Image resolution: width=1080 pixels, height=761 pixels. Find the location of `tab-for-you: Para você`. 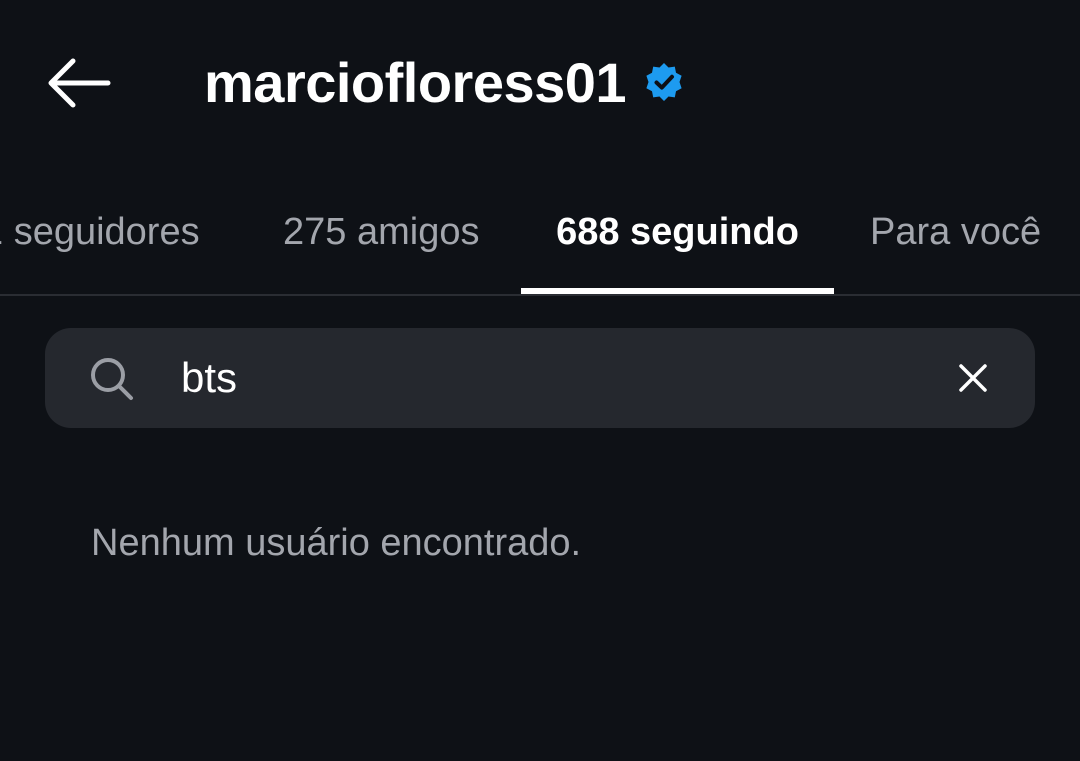

tab-for-you: Para você is located at coordinates (955, 232).